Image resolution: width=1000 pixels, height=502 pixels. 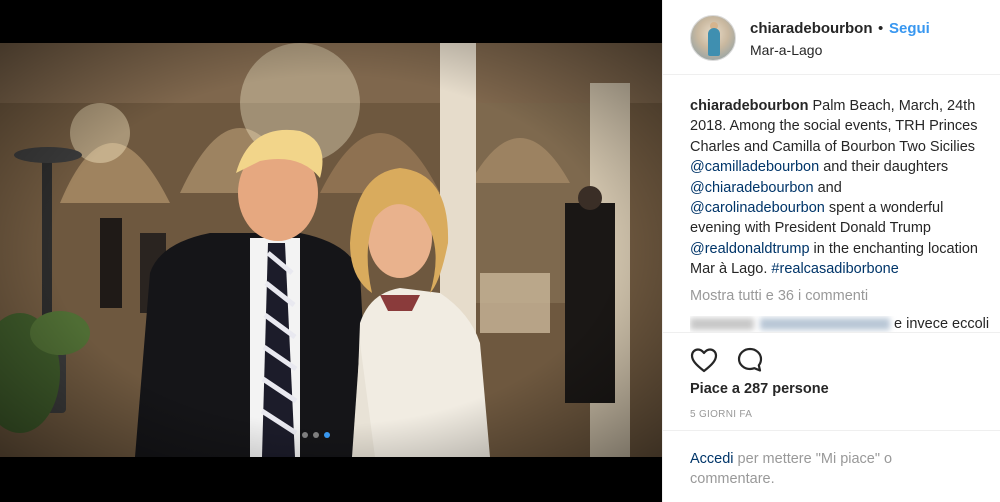 I want to click on mention-link: @camilladebourbon, so click(x=754, y=167).